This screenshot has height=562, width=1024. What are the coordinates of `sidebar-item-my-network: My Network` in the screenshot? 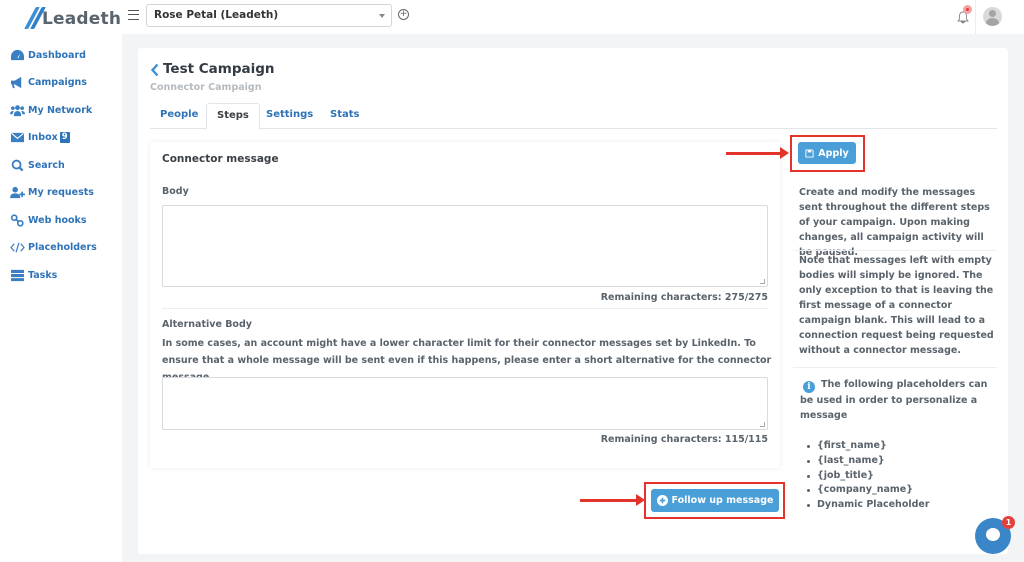 It's located at (50, 110).